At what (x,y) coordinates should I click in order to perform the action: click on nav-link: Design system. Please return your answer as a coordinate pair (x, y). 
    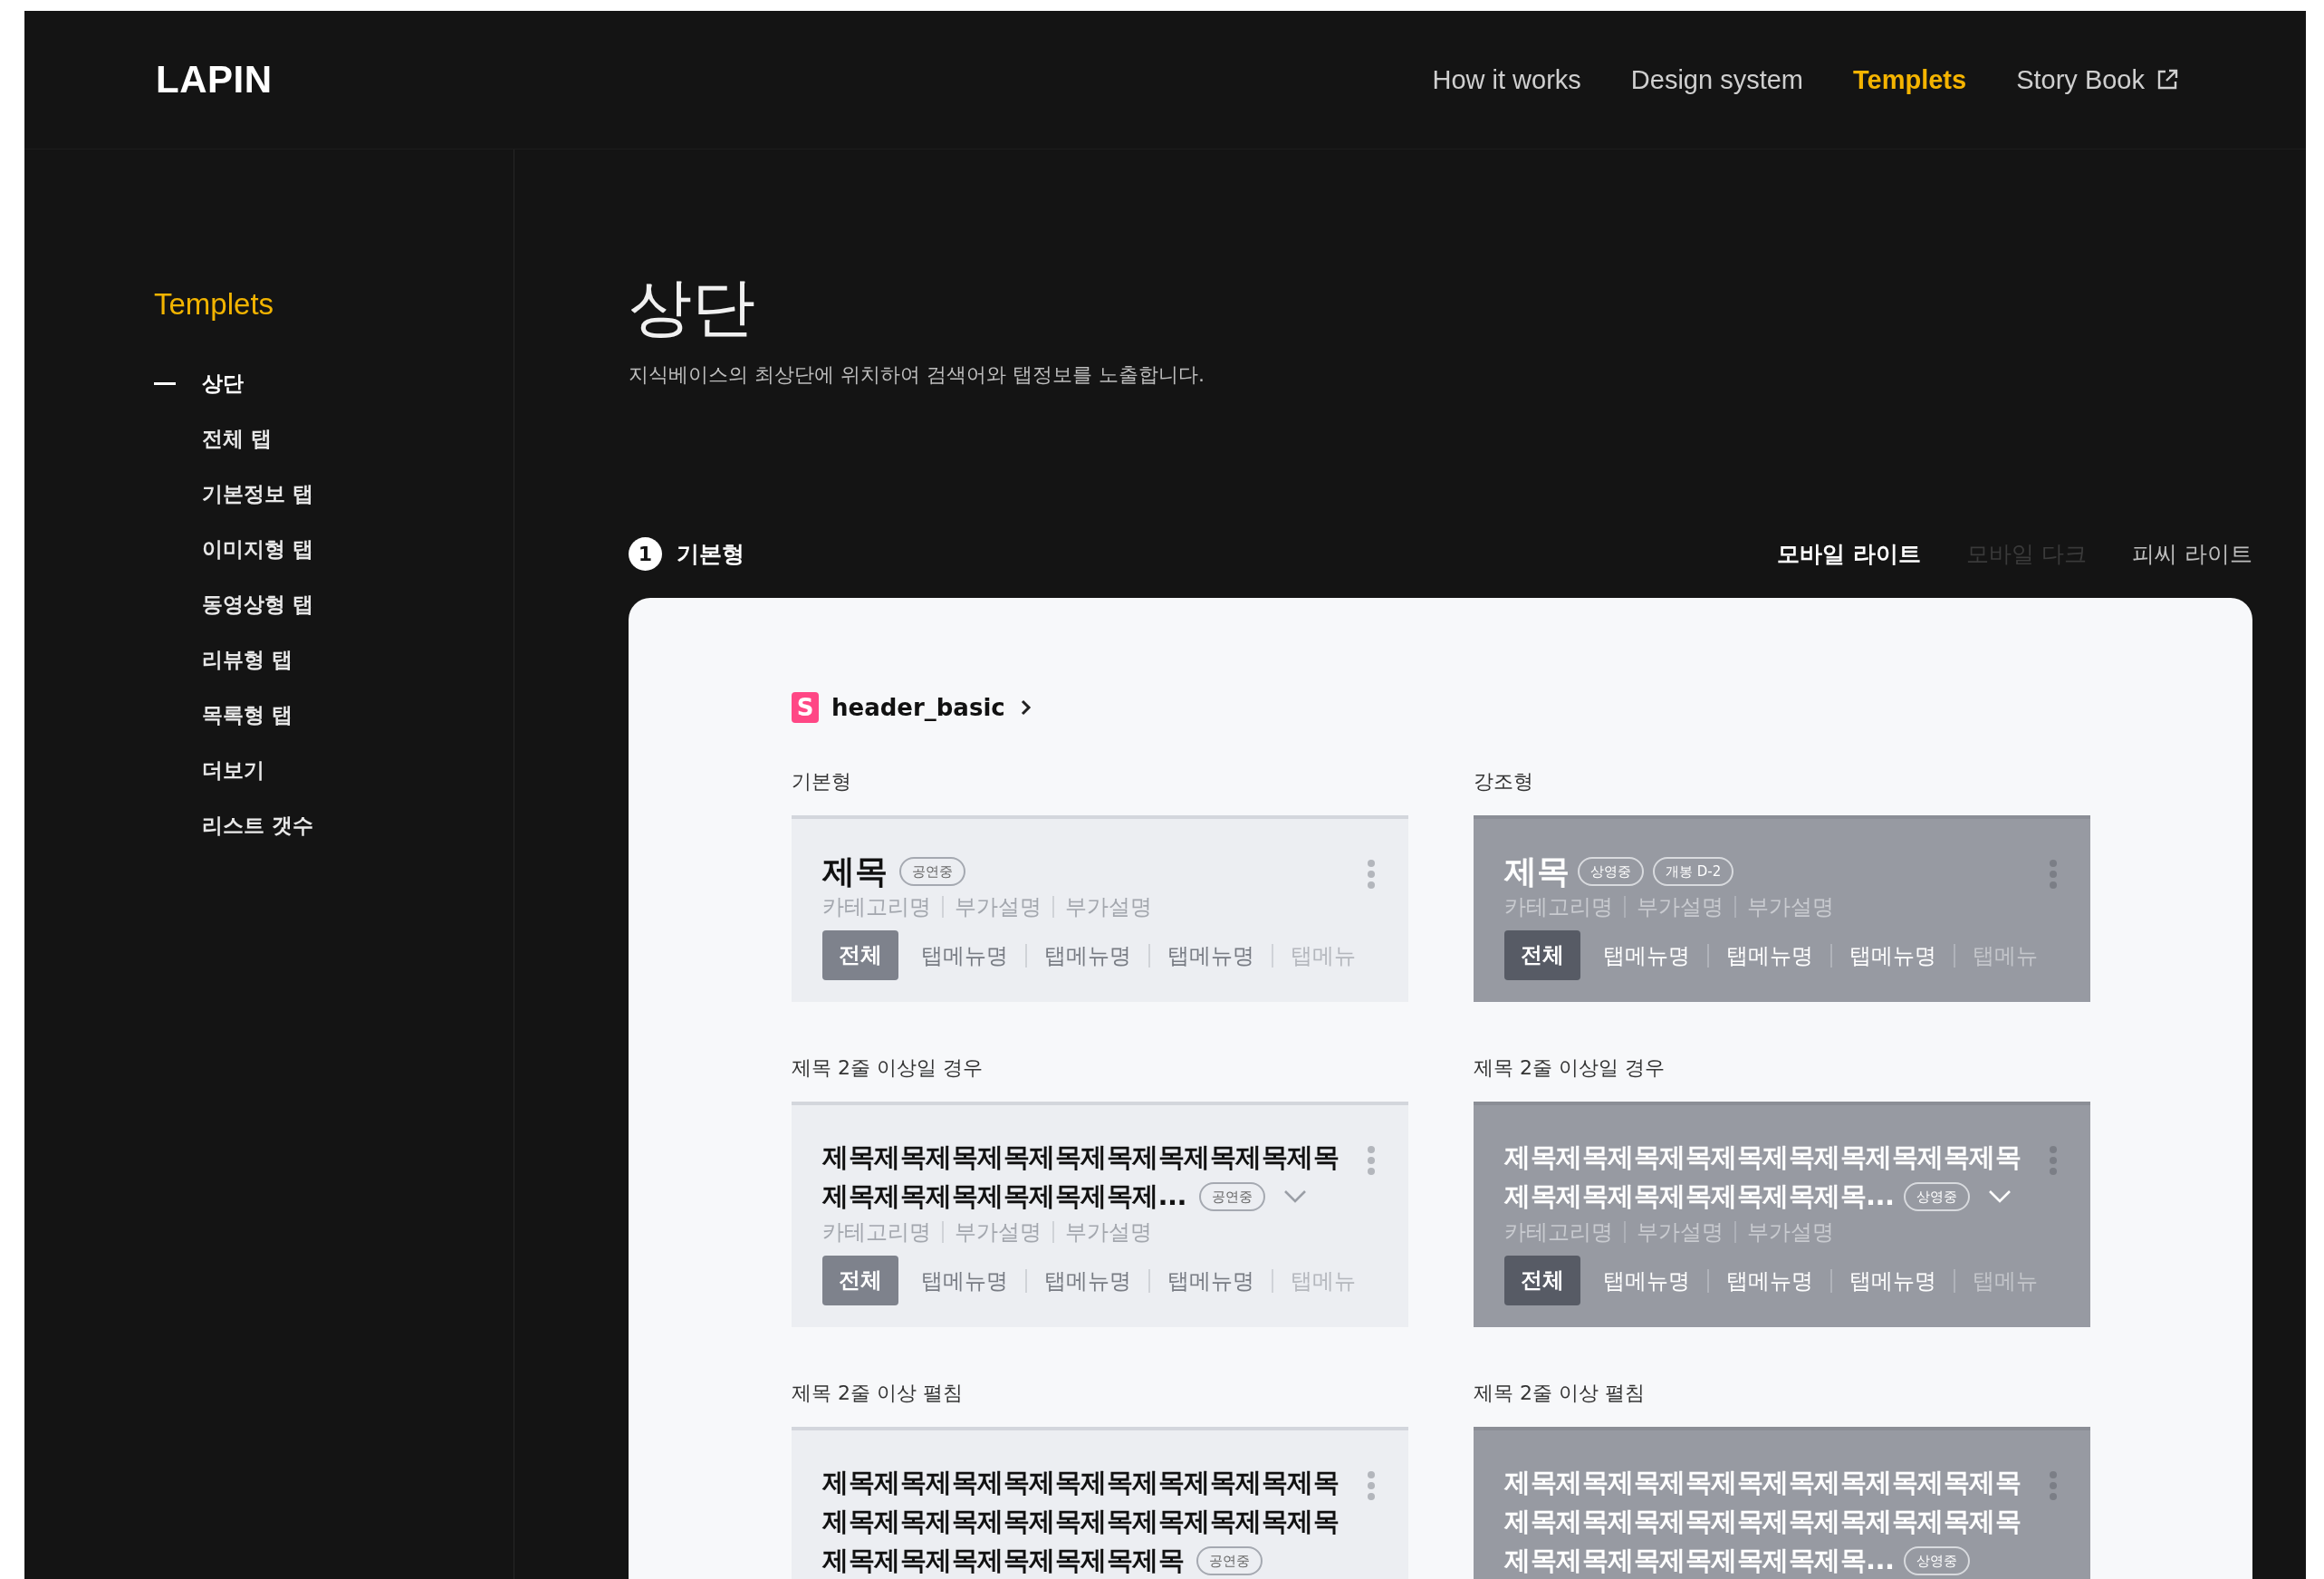
    Looking at the image, I should click on (1716, 79).